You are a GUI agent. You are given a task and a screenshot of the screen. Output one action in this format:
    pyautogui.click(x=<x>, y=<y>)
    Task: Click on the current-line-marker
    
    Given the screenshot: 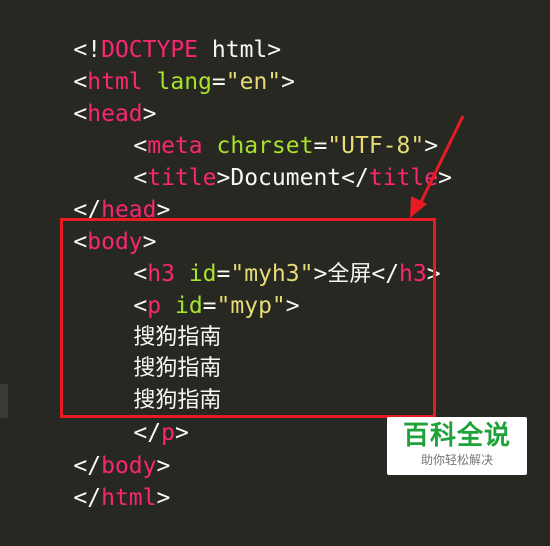 What is the action you would take?
    pyautogui.click(x=4, y=401)
    